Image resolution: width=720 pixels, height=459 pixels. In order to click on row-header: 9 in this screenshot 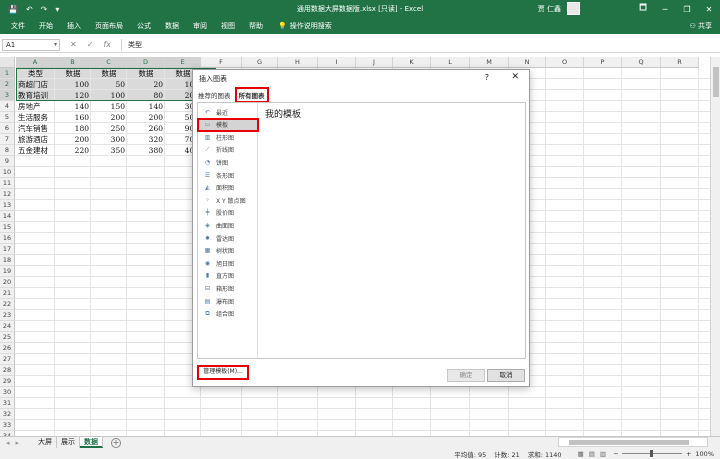, I will do `click(7, 161)`.